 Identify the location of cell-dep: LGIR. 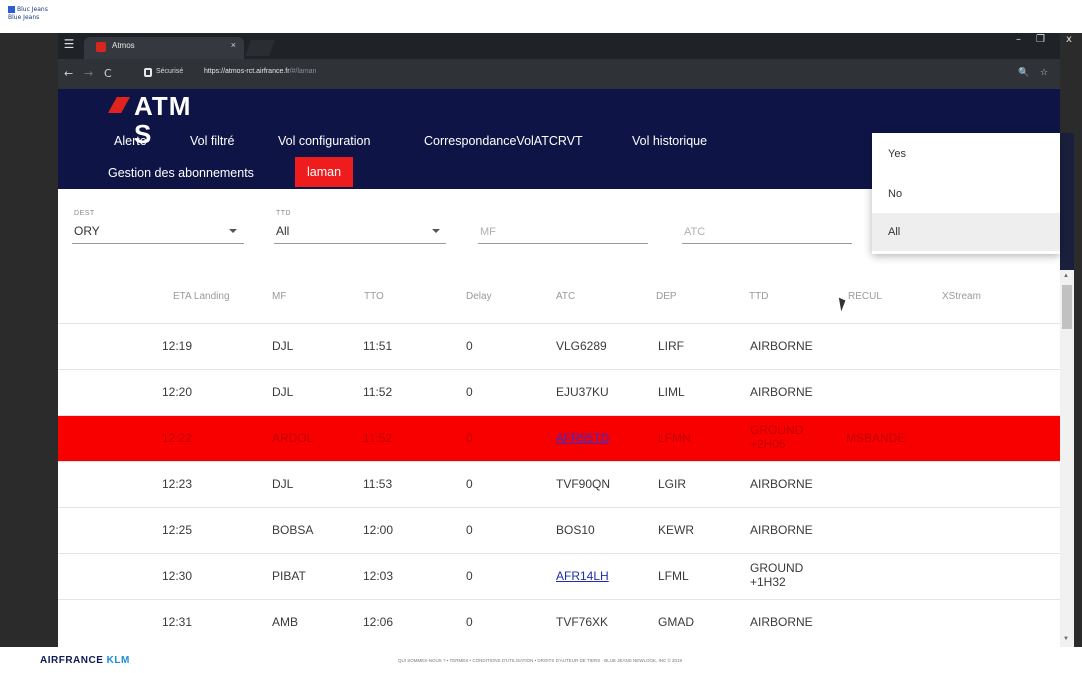
(672, 484).